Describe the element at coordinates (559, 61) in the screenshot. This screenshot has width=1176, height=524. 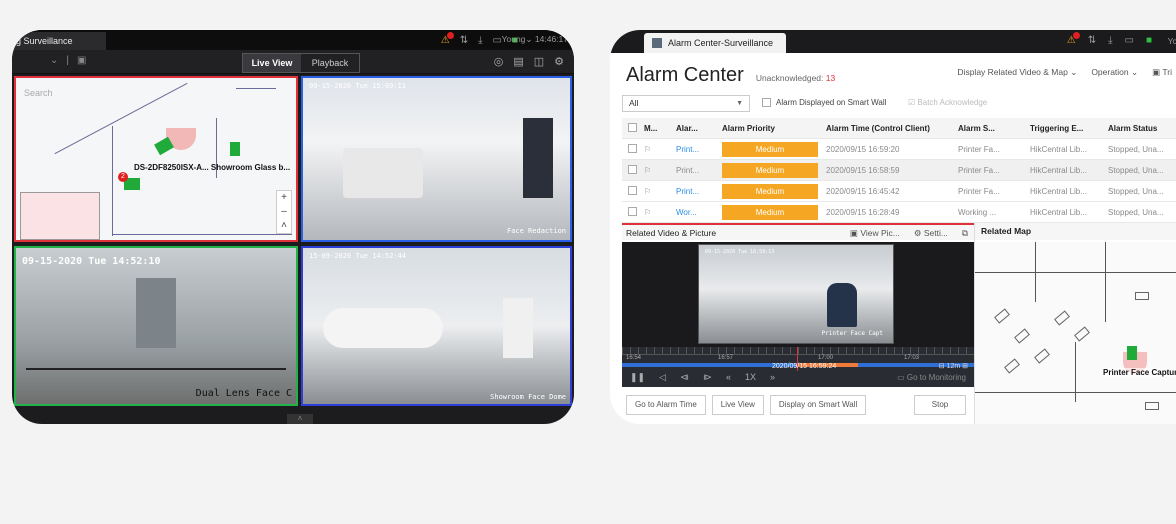
I see `gear-icon: ⚙` at that location.